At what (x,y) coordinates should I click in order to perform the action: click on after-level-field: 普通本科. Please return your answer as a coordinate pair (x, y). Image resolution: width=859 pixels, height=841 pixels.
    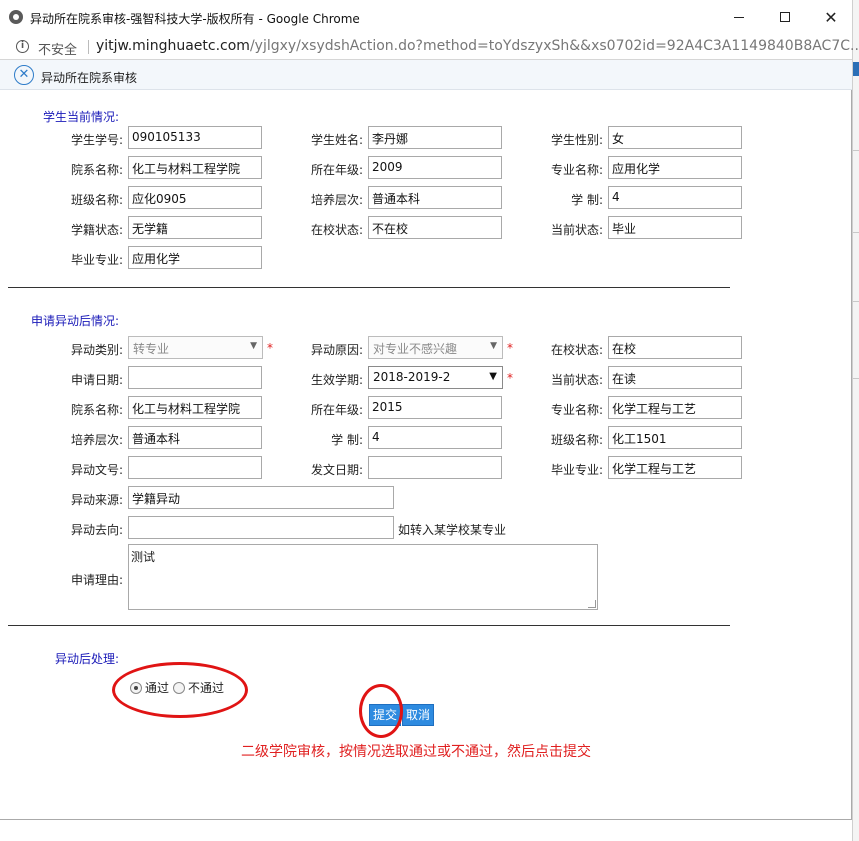
    Looking at the image, I should click on (195, 437).